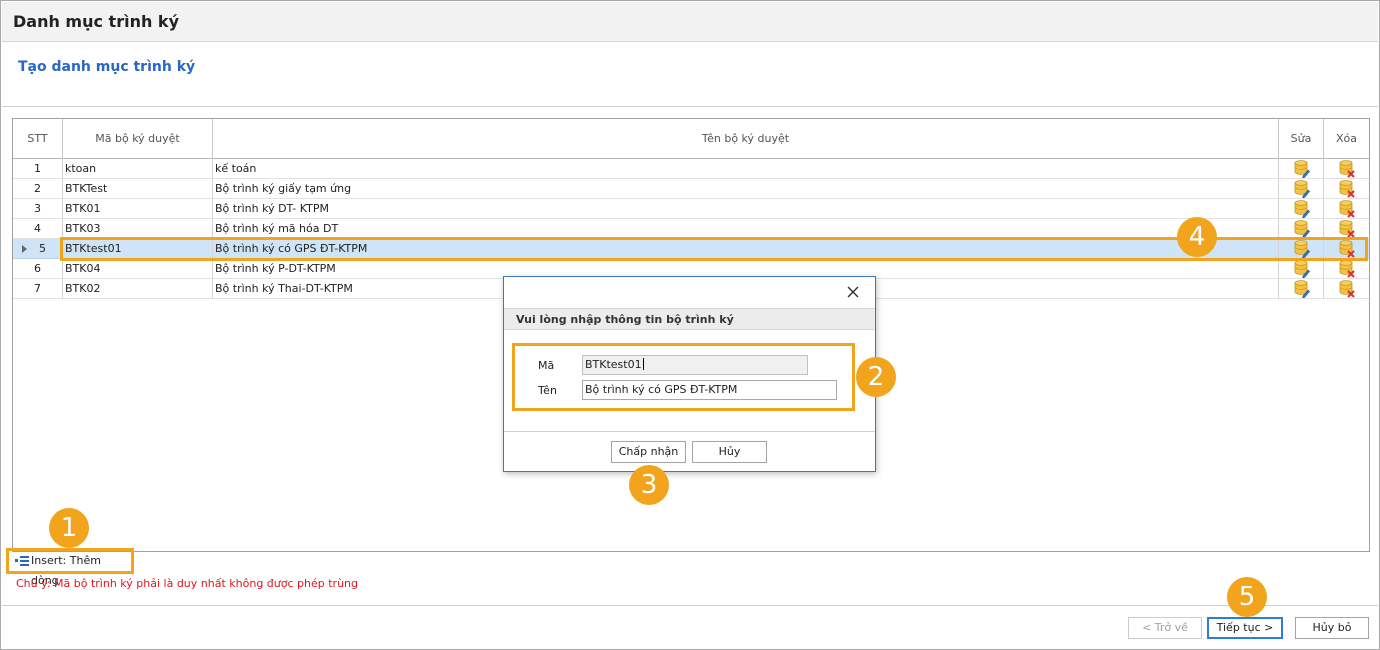 The image size is (1380, 650). What do you see at coordinates (96, 21) in the screenshot?
I see `window-title: Danh mục trình ký` at bounding box center [96, 21].